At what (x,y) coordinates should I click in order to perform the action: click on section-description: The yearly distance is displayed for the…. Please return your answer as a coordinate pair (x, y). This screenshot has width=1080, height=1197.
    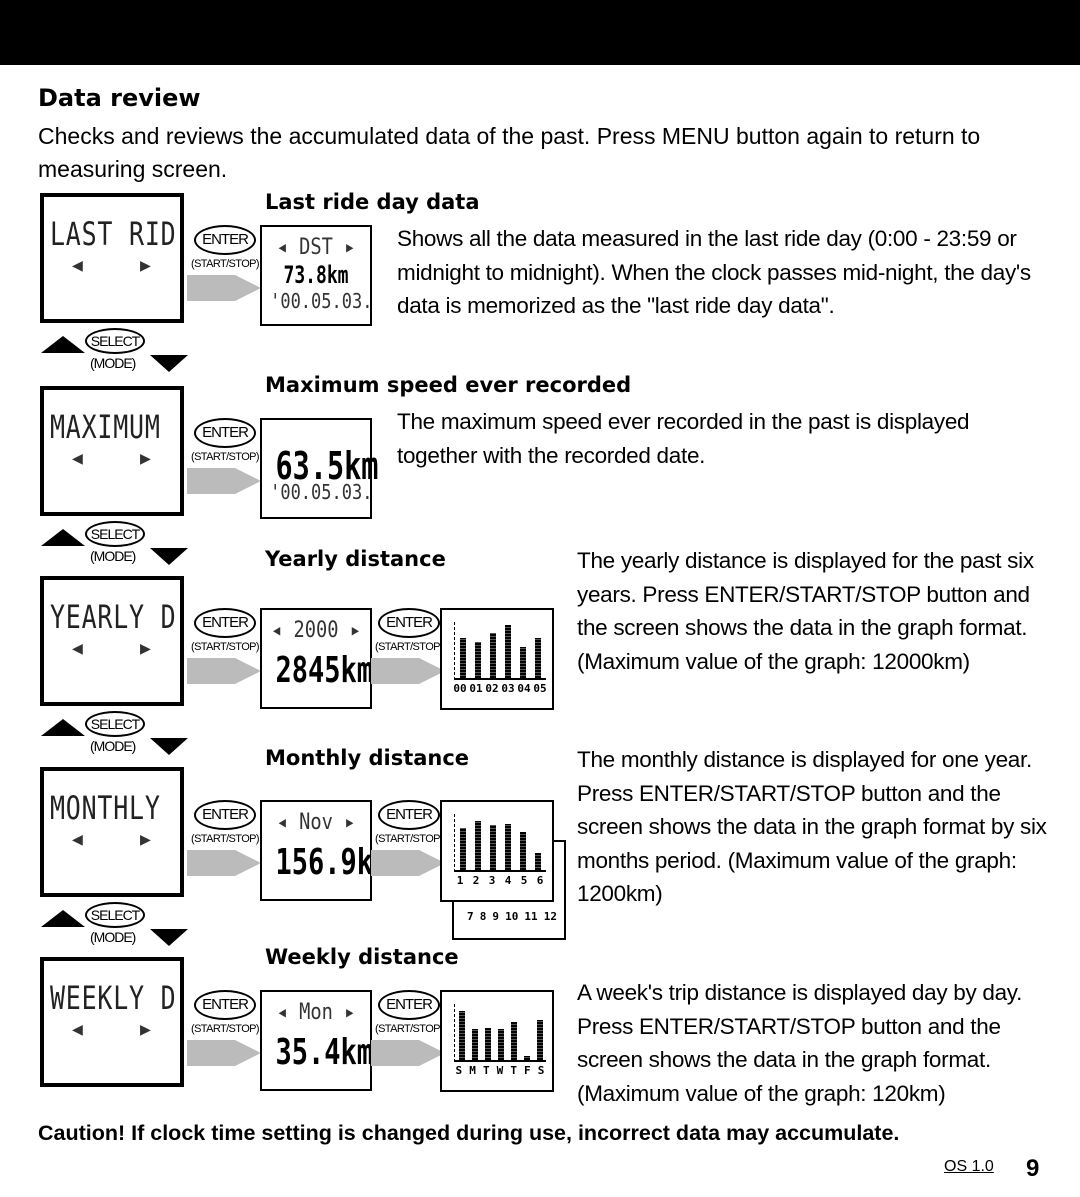
    Looking at the image, I should click on (805, 611).